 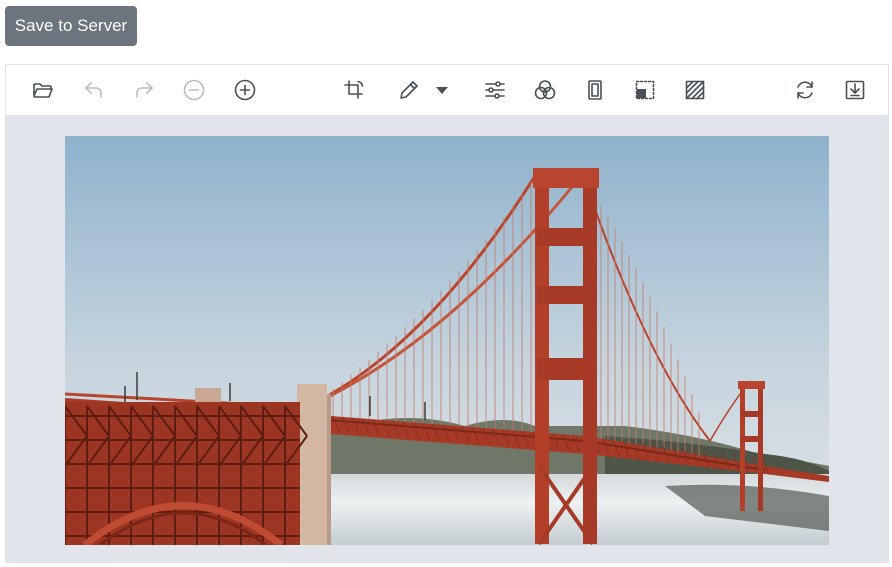 I want to click on save-to-server-button: Save to Server, so click(x=71, y=26).